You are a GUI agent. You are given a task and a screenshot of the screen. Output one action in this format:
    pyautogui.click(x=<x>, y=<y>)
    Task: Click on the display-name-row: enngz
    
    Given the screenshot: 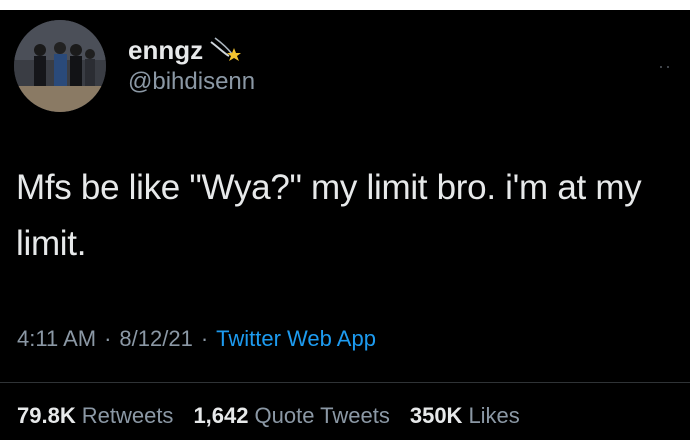 What is the action you would take?
    pyautogui.click(x=191, y=50)
    